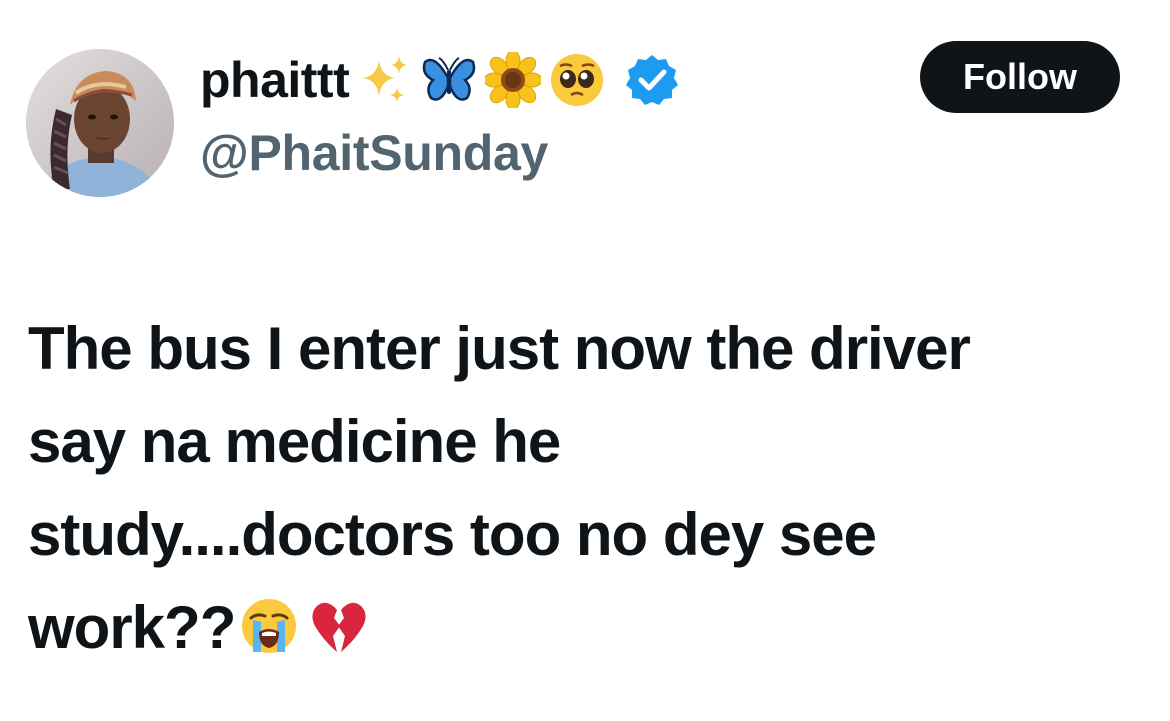 The width and height of the screenshot is (1170, 721). What do you see at coordinates (269, 626) in the screenshot?
I see `loudly-crying-face-icon` at bounding box center [269, 626].